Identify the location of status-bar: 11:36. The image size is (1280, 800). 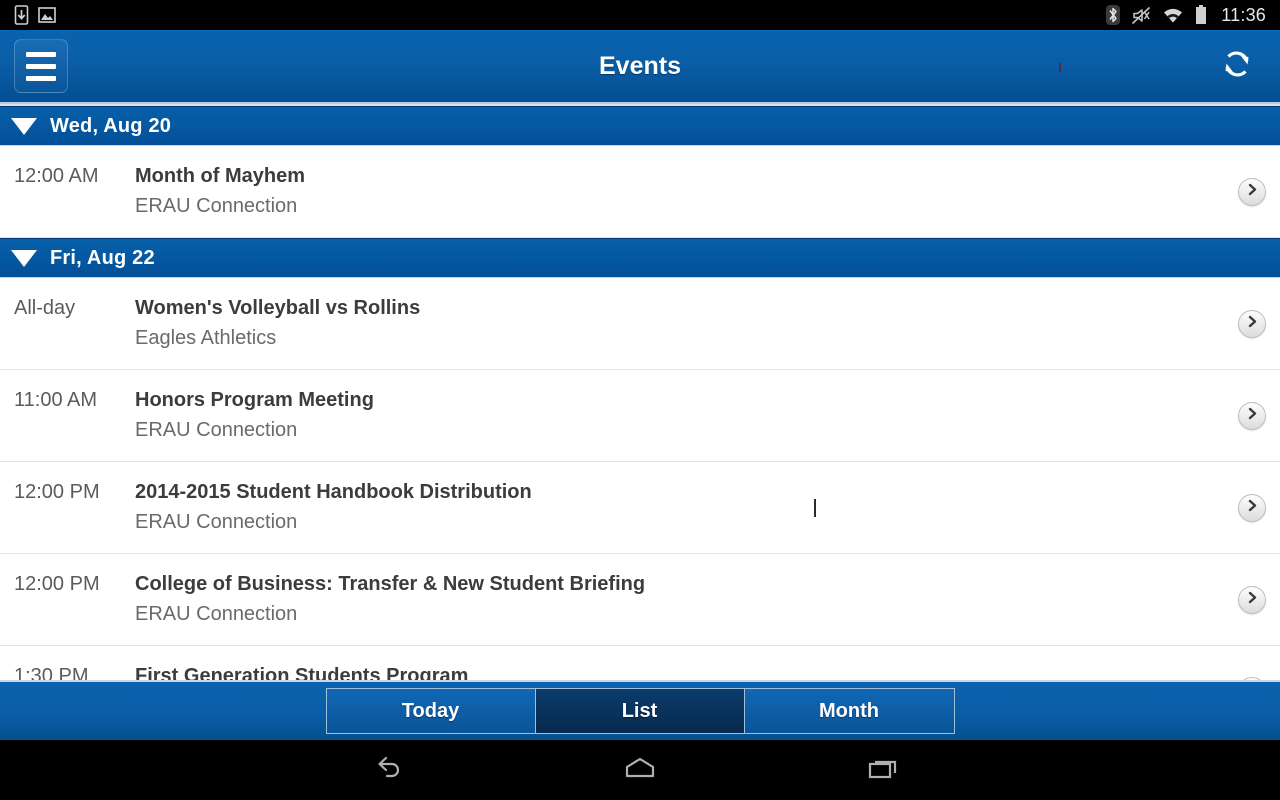
(640, 15).